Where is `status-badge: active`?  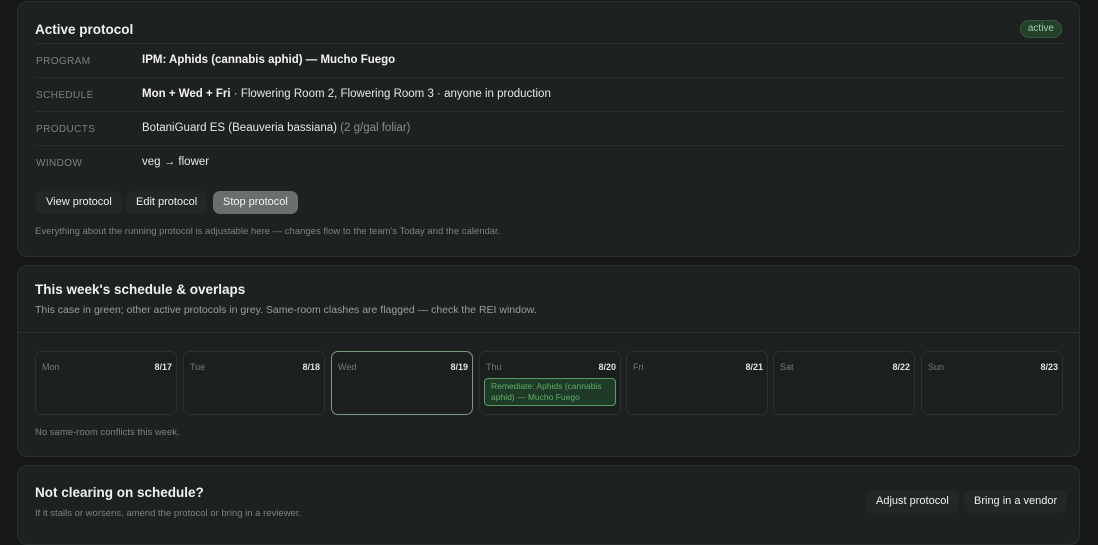 status-badge: active is located at coordinates (1040, 29).